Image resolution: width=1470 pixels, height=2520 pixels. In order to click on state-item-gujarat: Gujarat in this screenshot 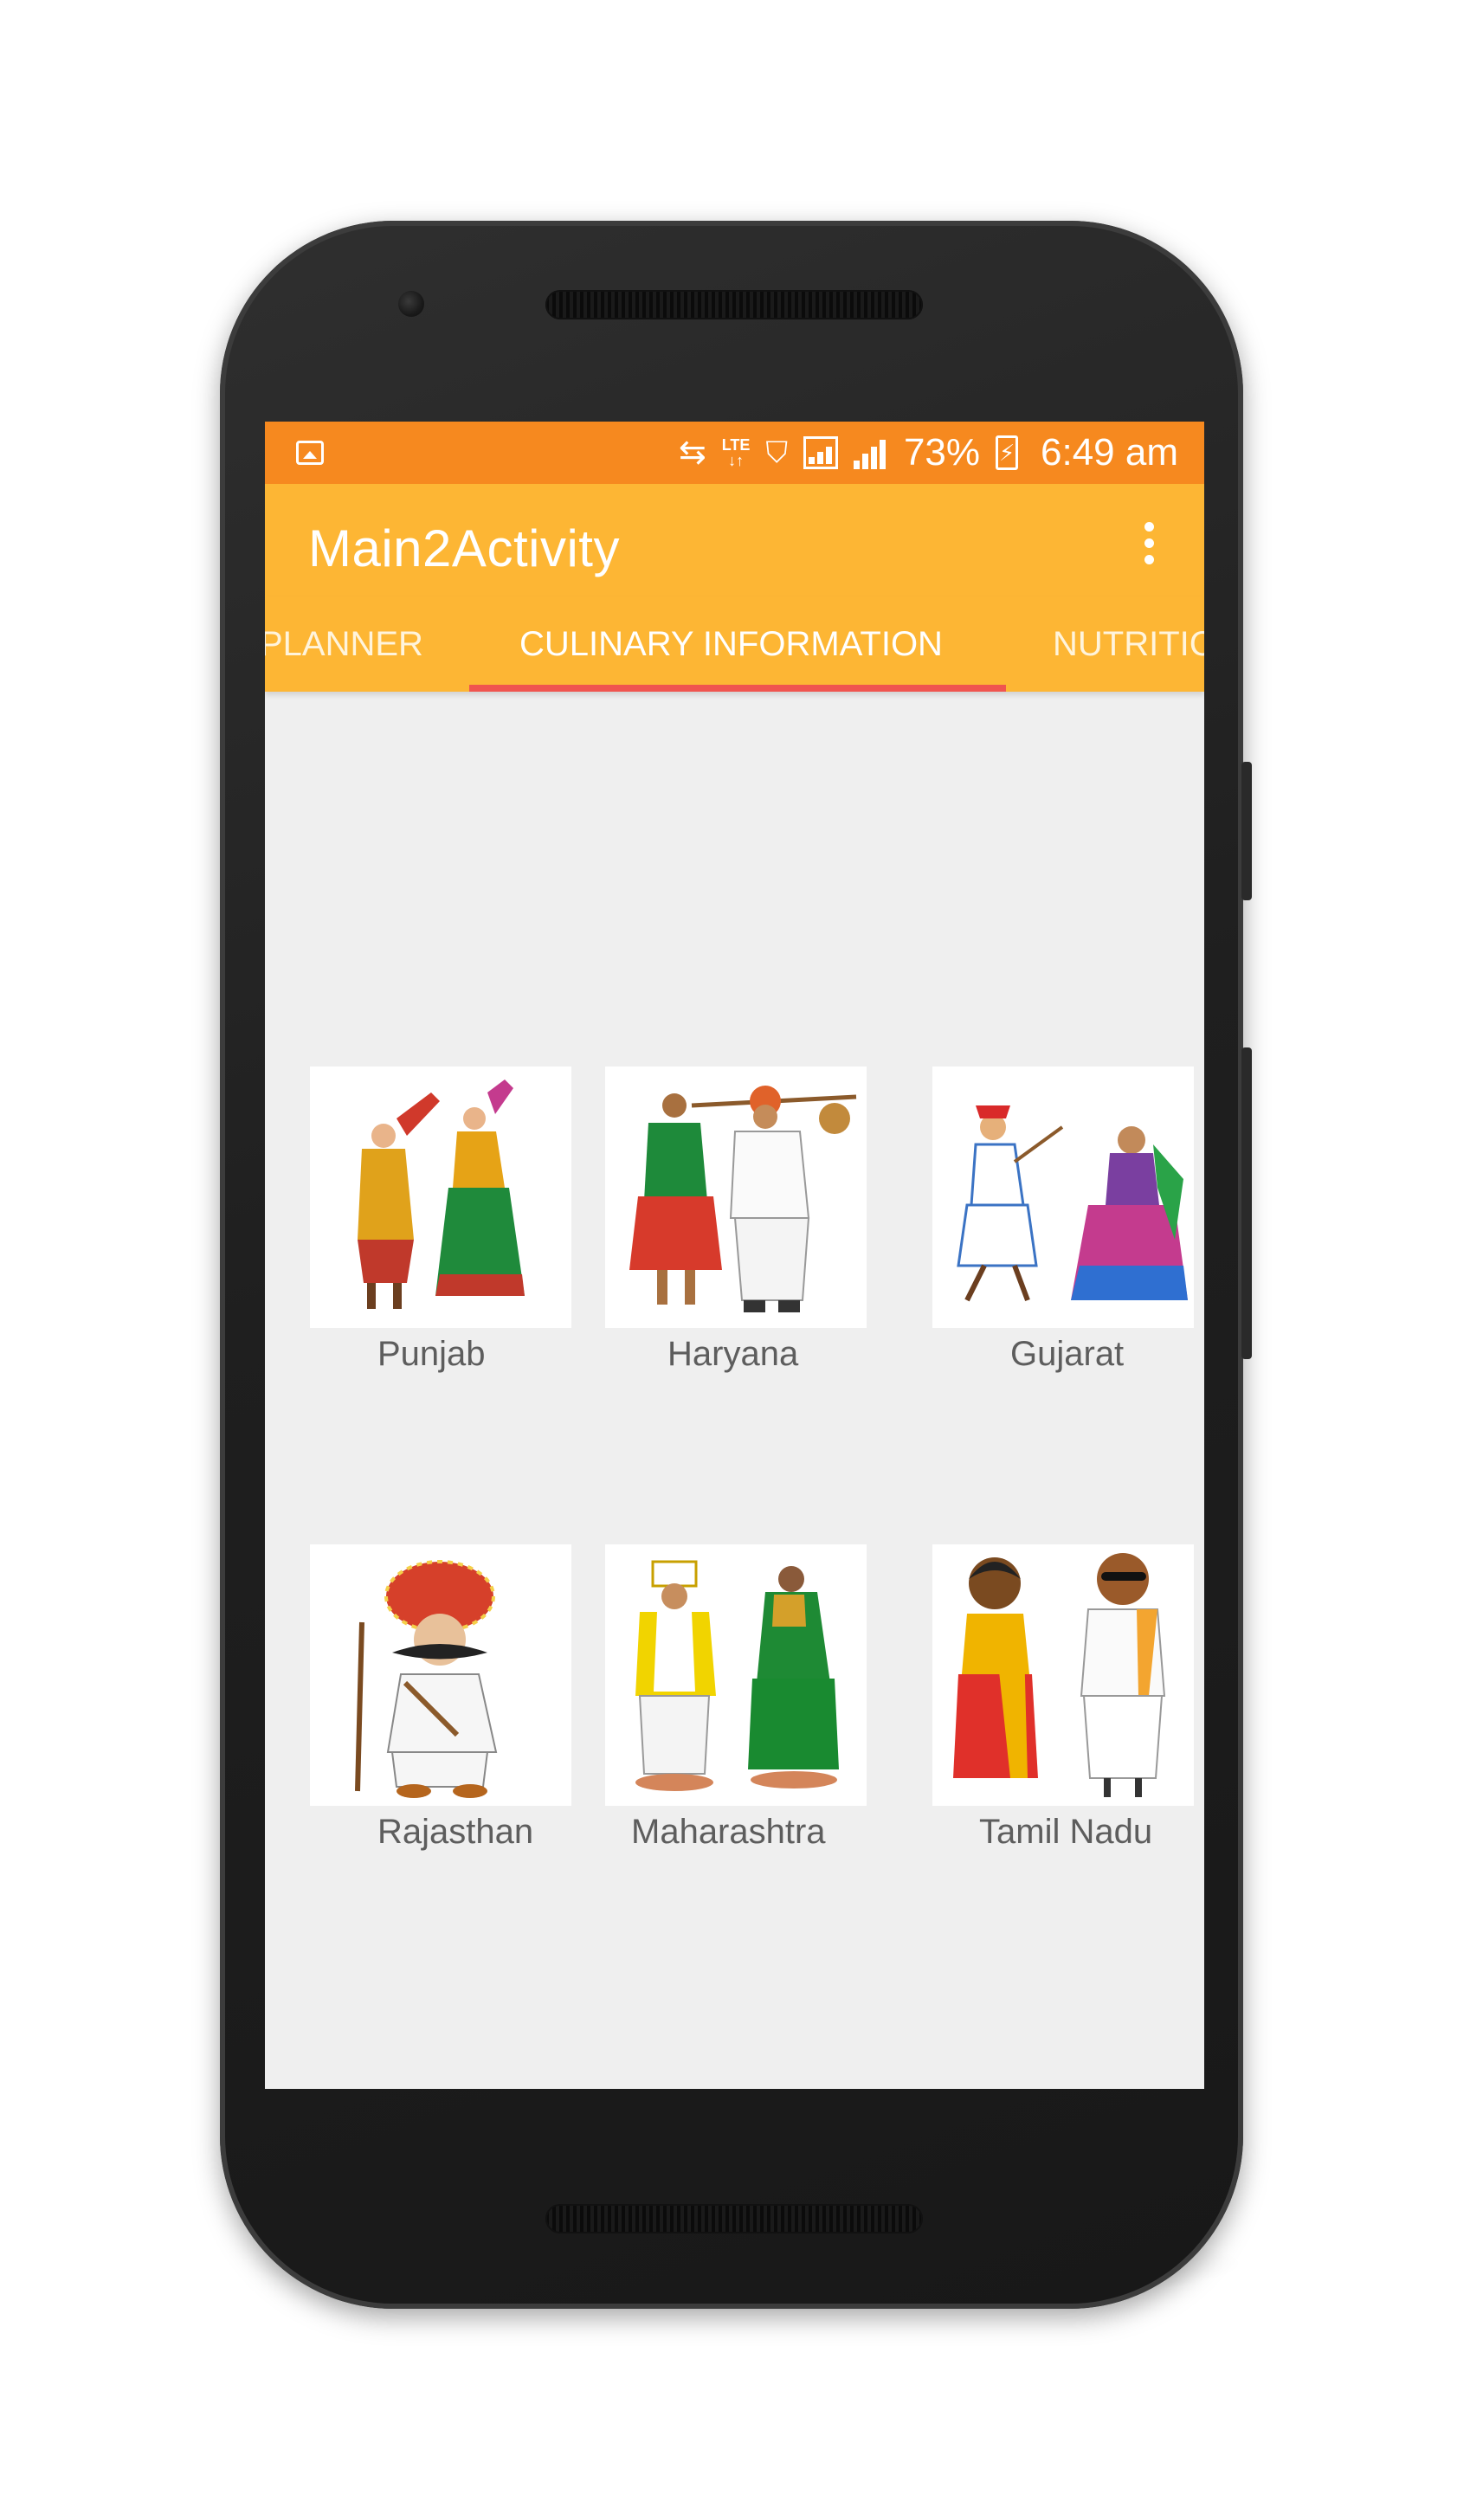, I will do `click(1063, 1220)`.